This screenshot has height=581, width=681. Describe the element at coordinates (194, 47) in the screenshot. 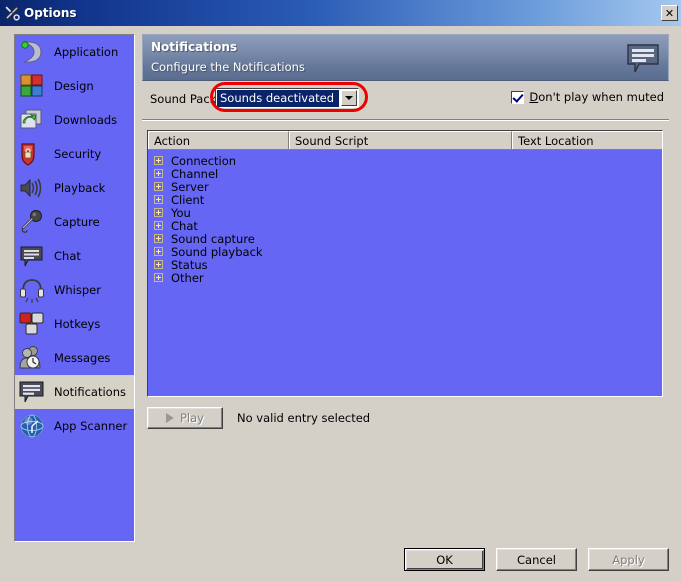

I see `page-title: Notifications` at that location.